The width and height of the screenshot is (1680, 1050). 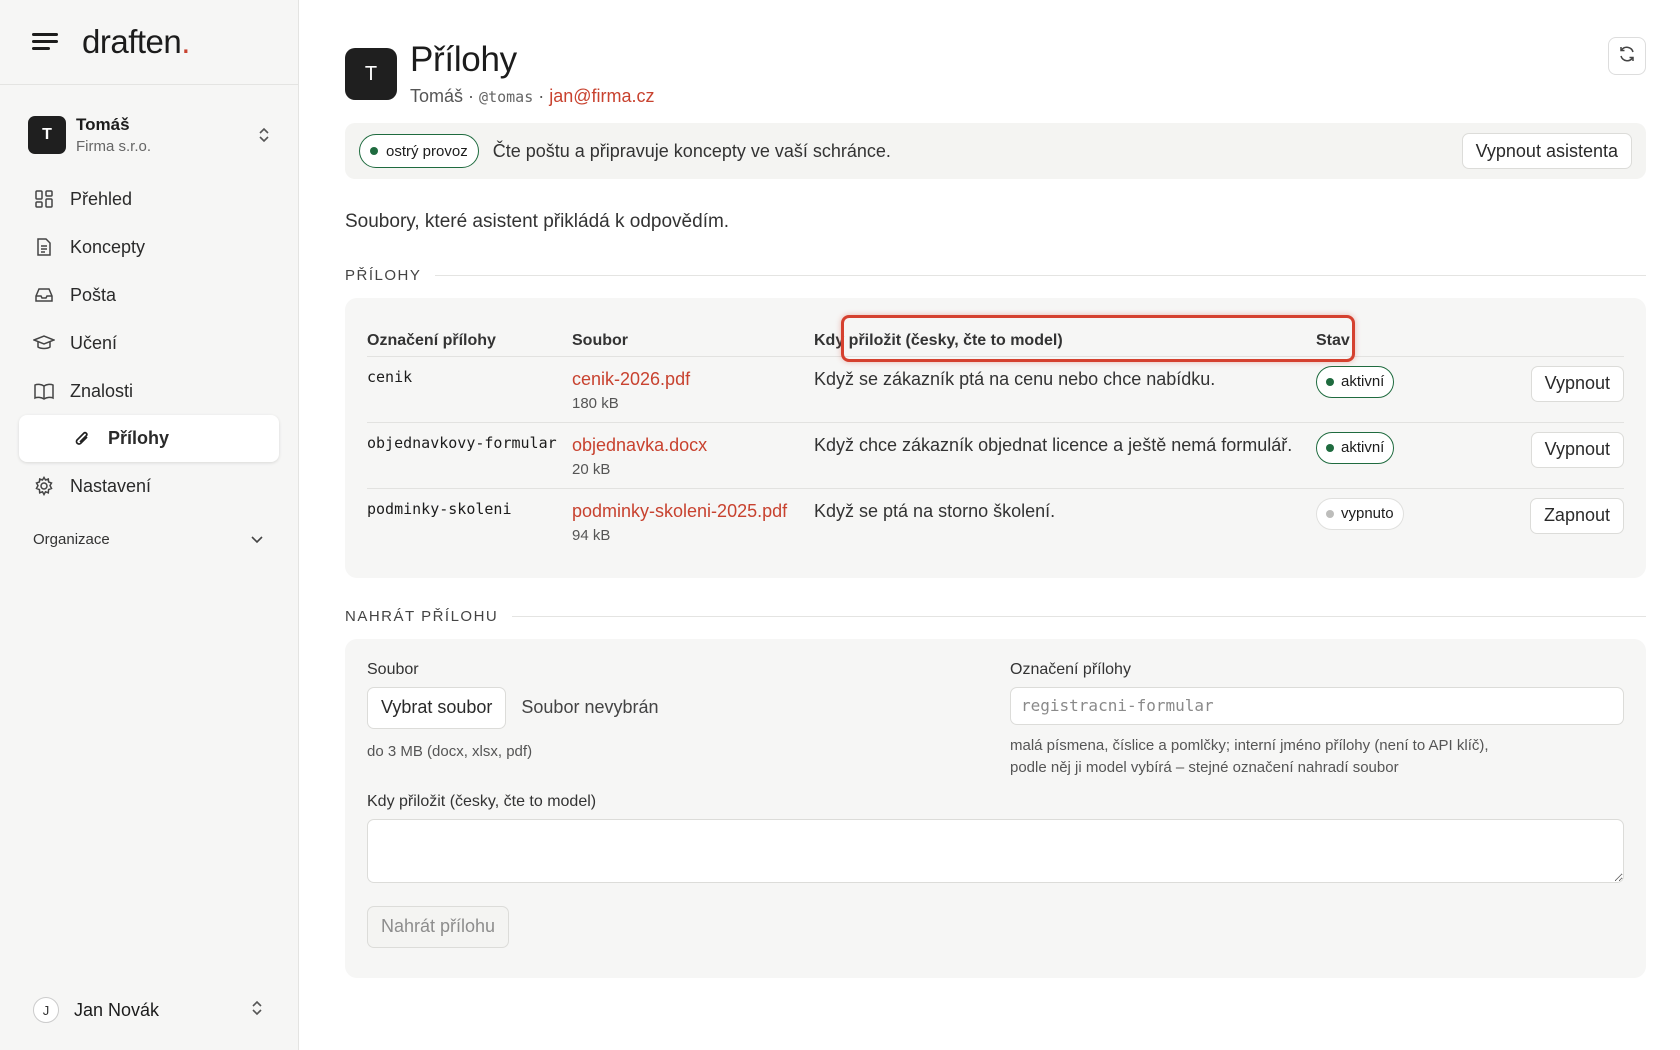 I want to click on sidebar-item-znalosti: Znalosti, so click(x=149, y=391).